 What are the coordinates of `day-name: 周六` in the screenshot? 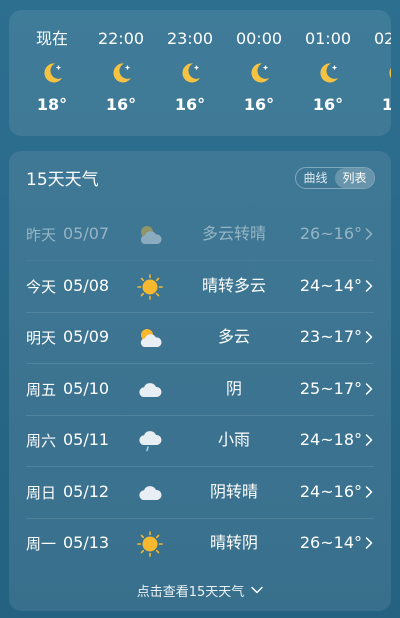 It's located at (41, 441).